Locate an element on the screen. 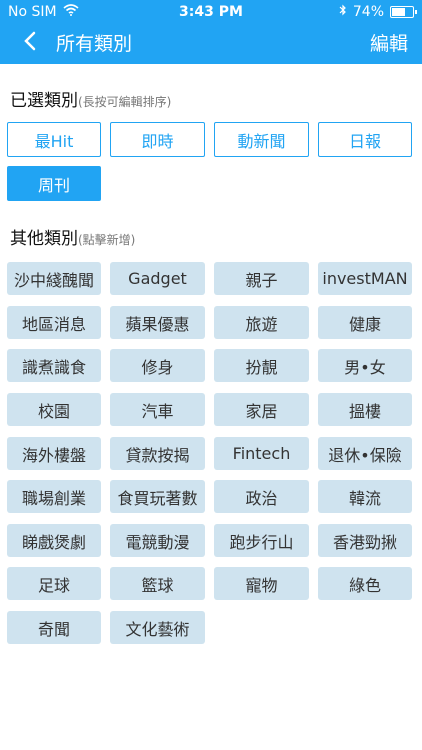 This screenshot has width=422, height=750. other-chip-25: 電競動漫 is located at coordinates (157, 540).